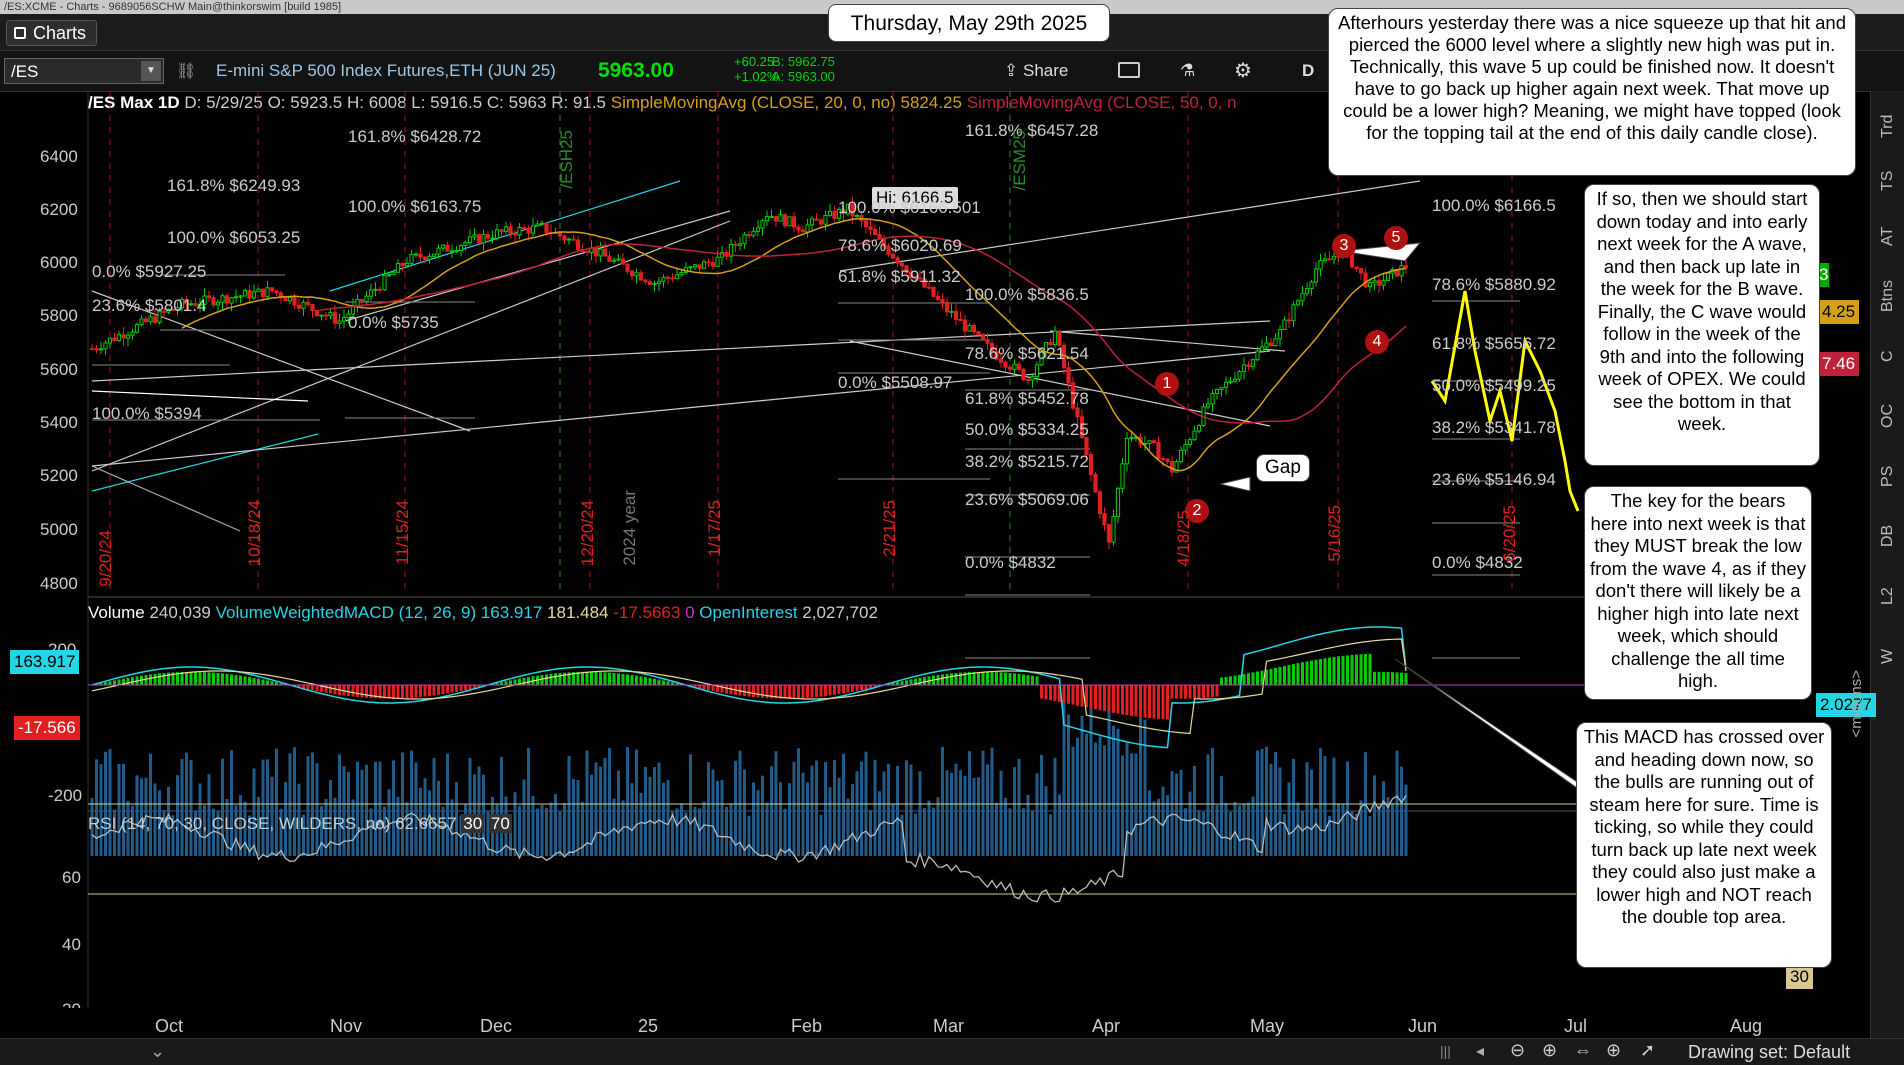  I want to click on side-tab-c: C, so click(1887, 356).